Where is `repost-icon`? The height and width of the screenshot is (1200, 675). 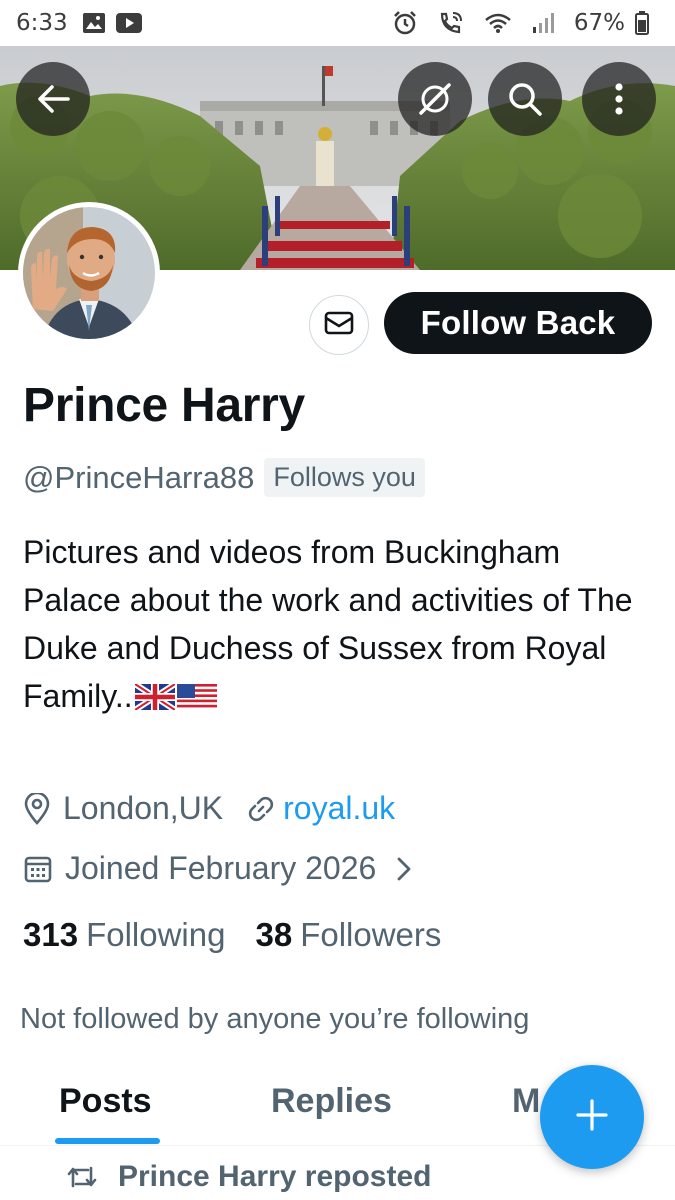 repost-icon is located at coordinates (82, 1177).